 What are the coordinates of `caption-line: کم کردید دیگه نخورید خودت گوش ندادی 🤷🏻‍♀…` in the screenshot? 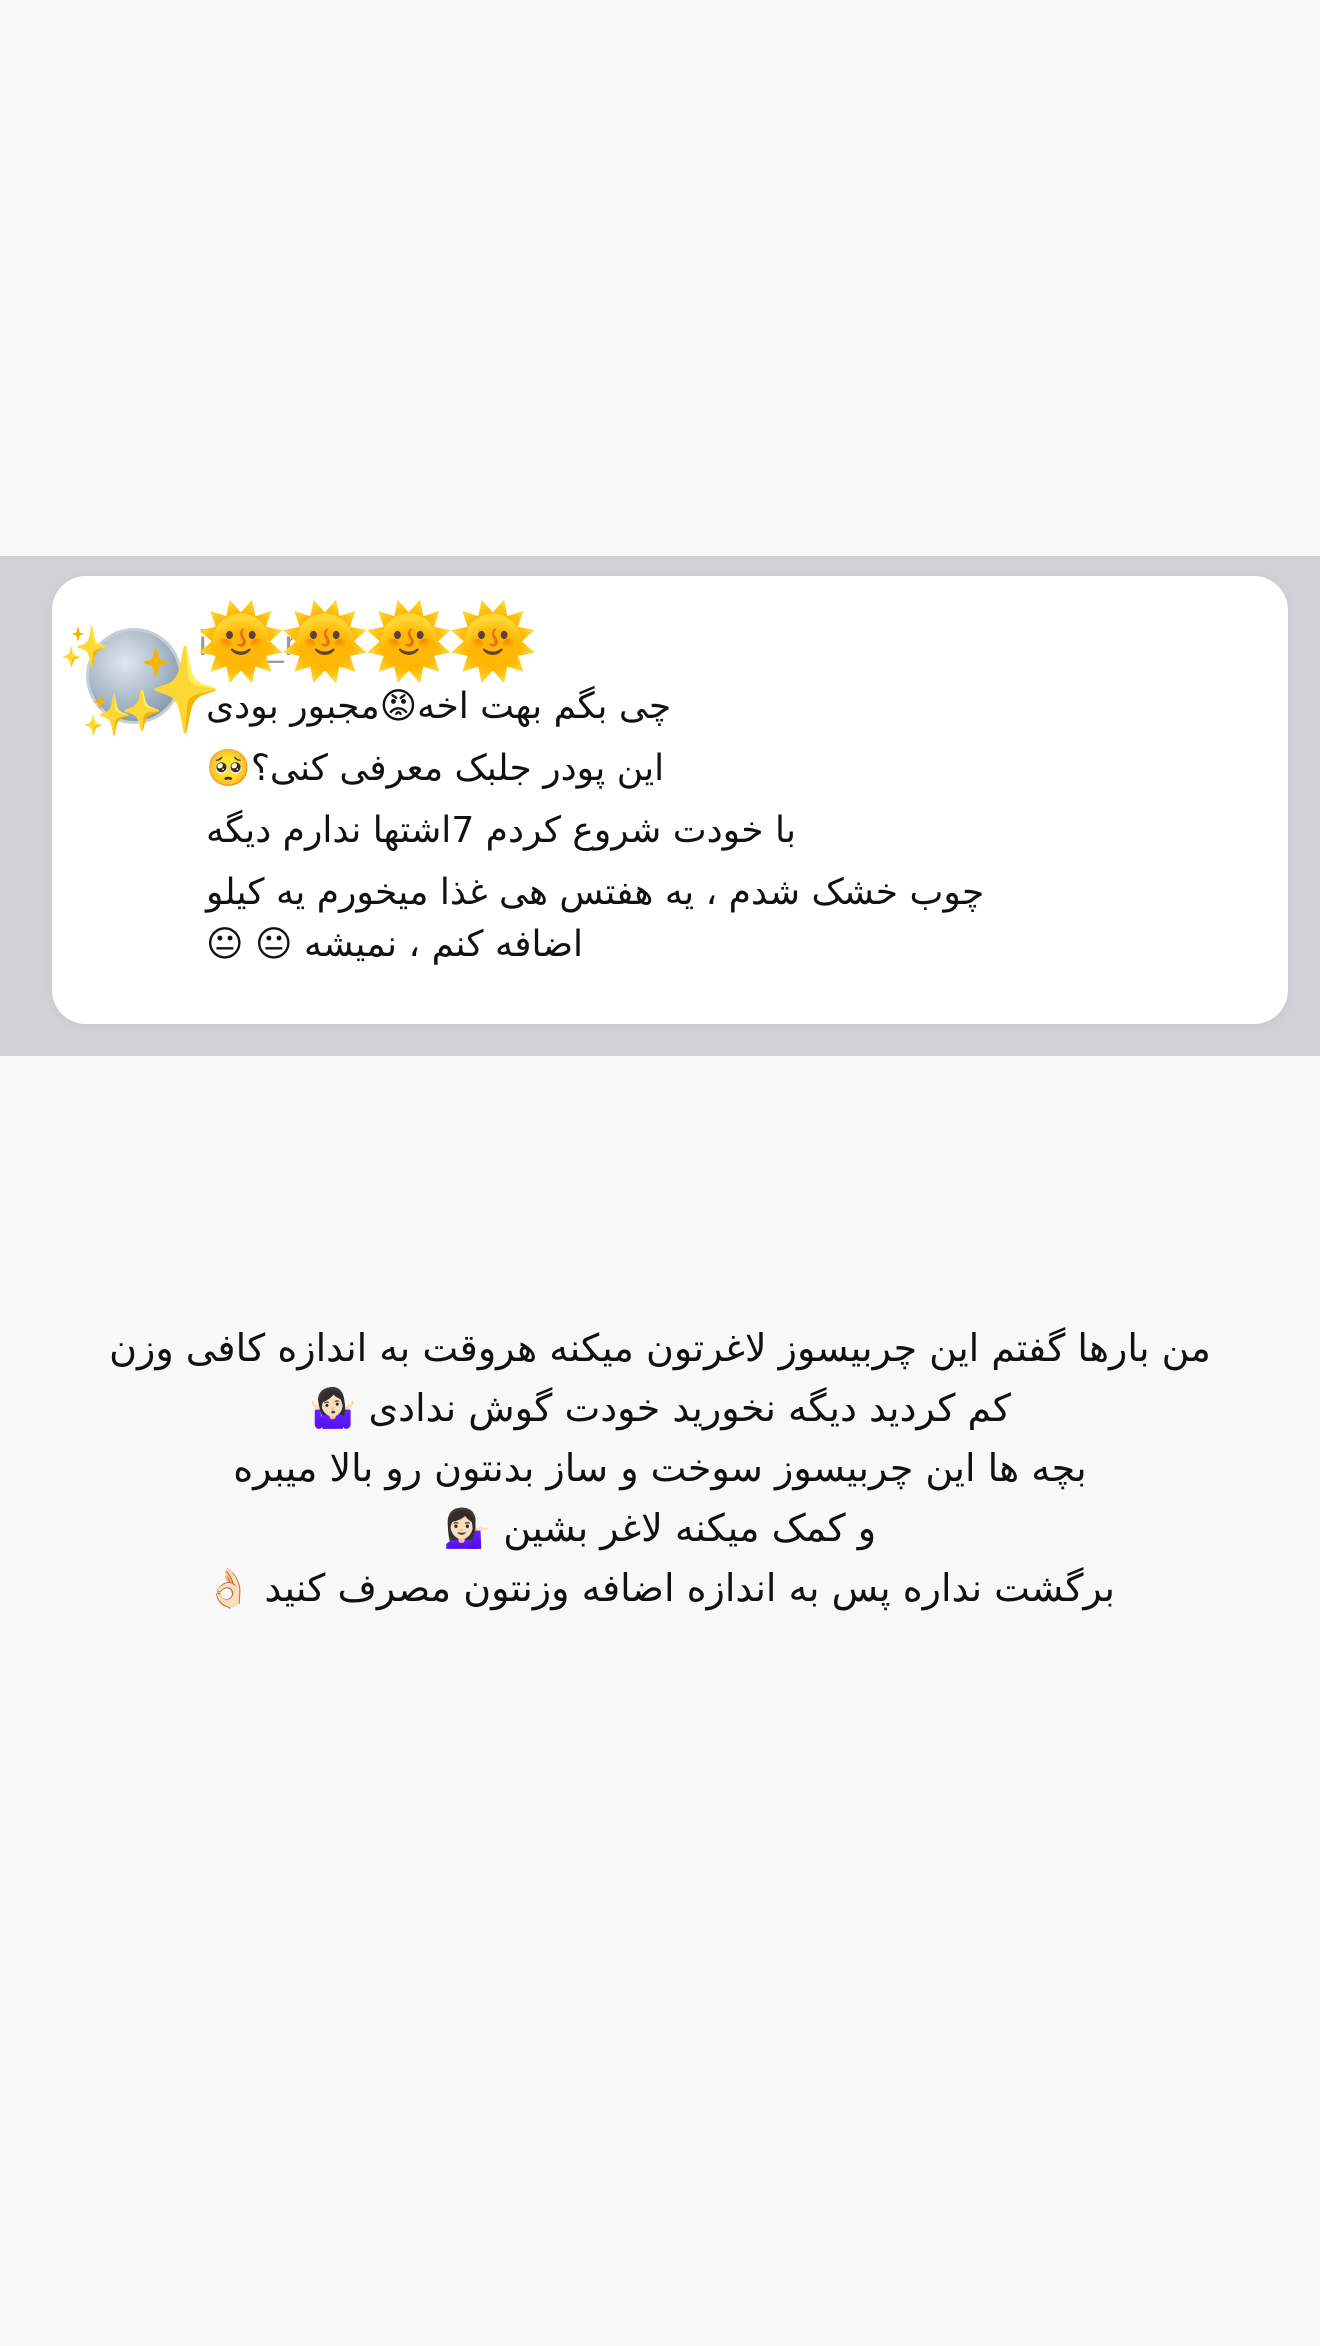 It's located at (660, 1408).